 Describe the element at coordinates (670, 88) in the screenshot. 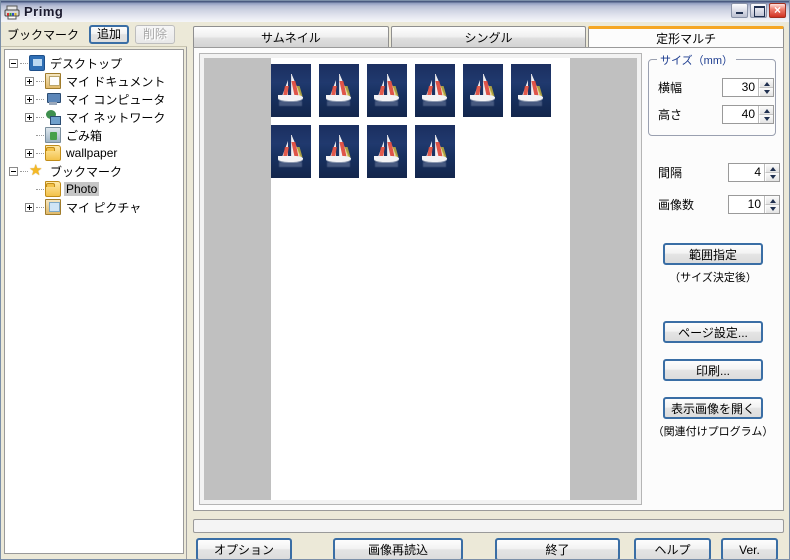

I see `width-label: 横幅` at that location.